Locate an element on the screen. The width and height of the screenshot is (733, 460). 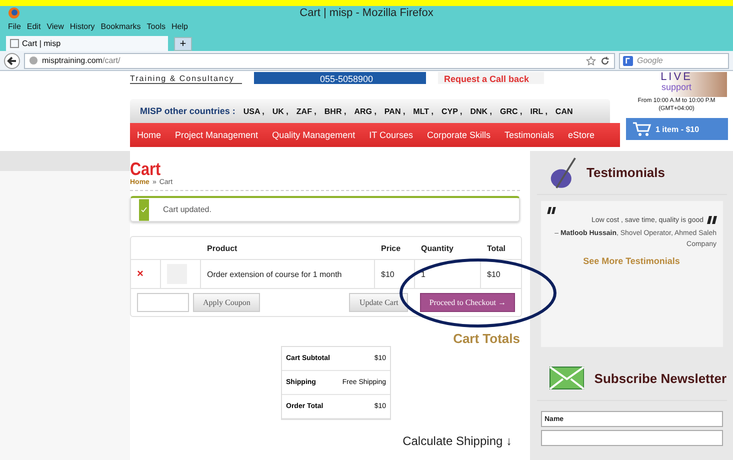
column-header: Quantity is located at coordinates (437, 248).